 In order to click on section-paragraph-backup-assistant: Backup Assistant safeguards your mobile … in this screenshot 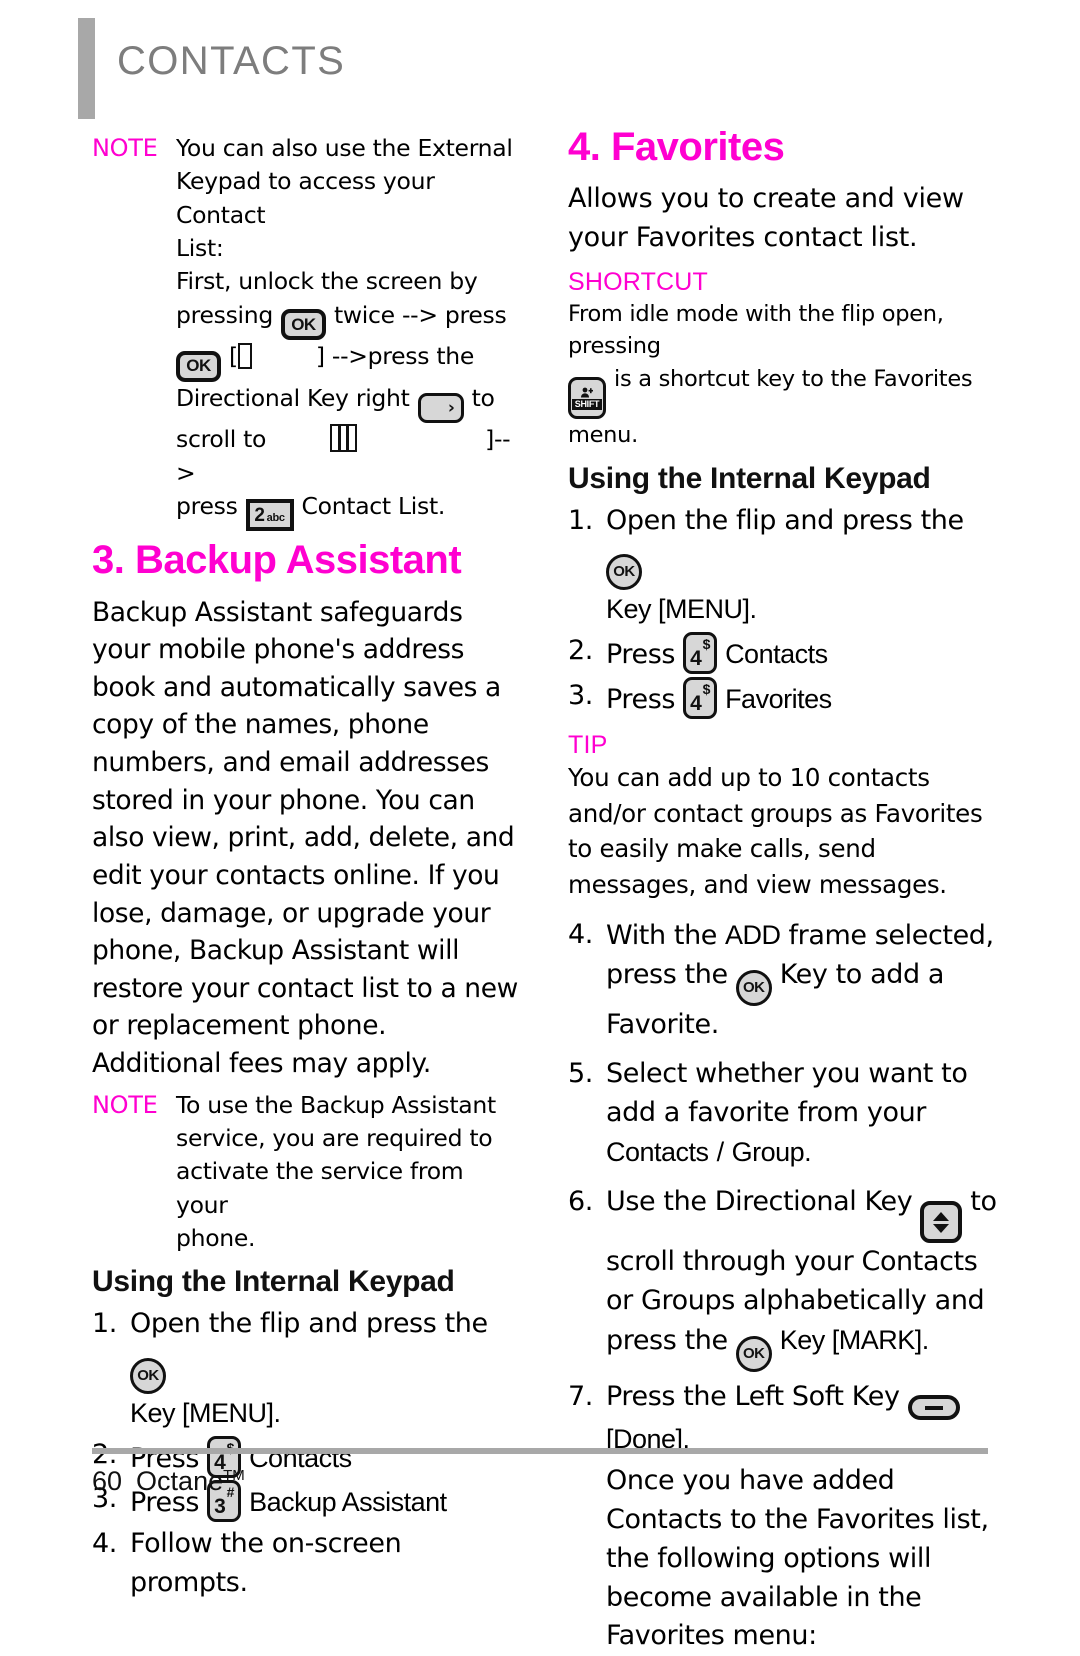, I will do `click(305, 838)`.